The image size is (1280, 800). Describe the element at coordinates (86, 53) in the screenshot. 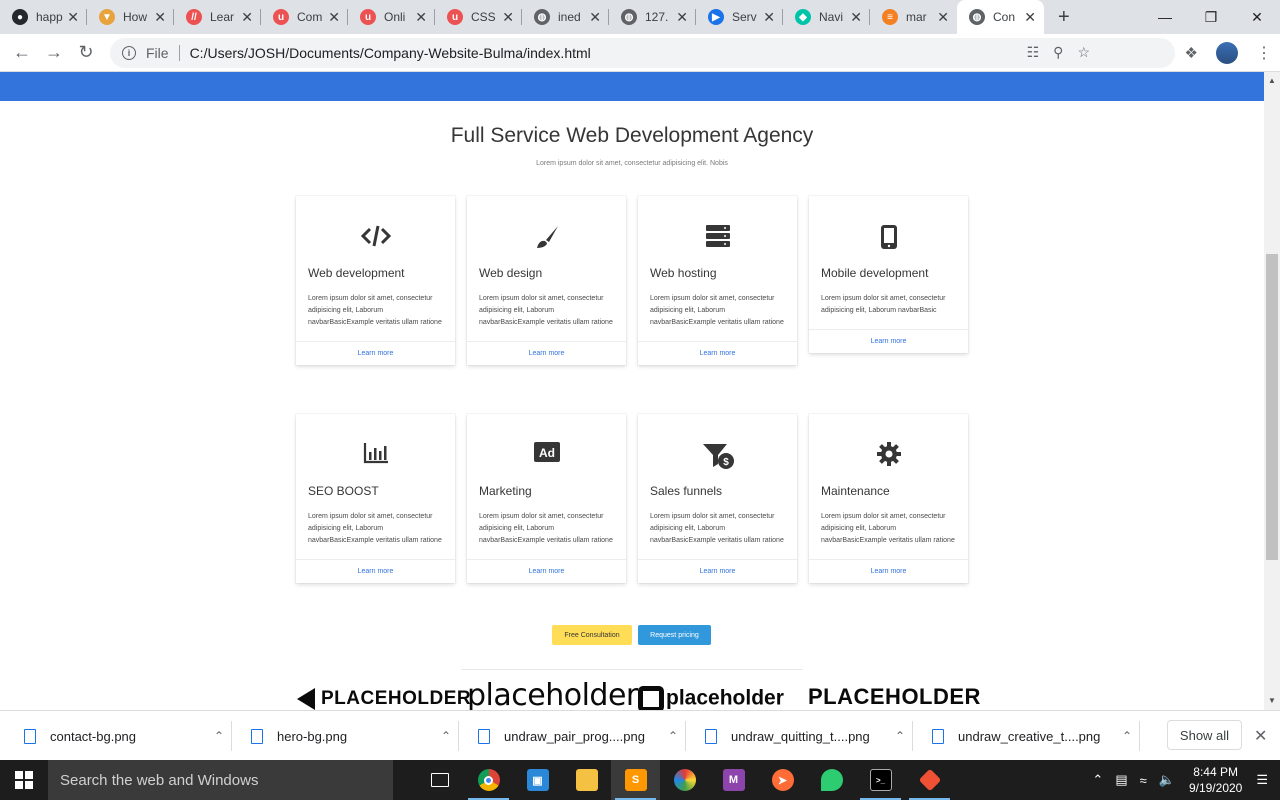

I see `reload-icon: ↻` at that location.